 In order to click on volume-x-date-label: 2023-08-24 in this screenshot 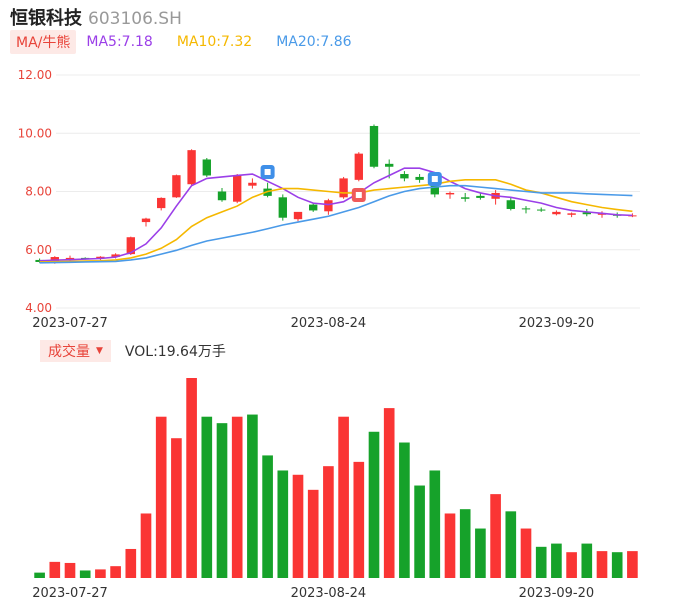, I will do `click(329, 593)`.